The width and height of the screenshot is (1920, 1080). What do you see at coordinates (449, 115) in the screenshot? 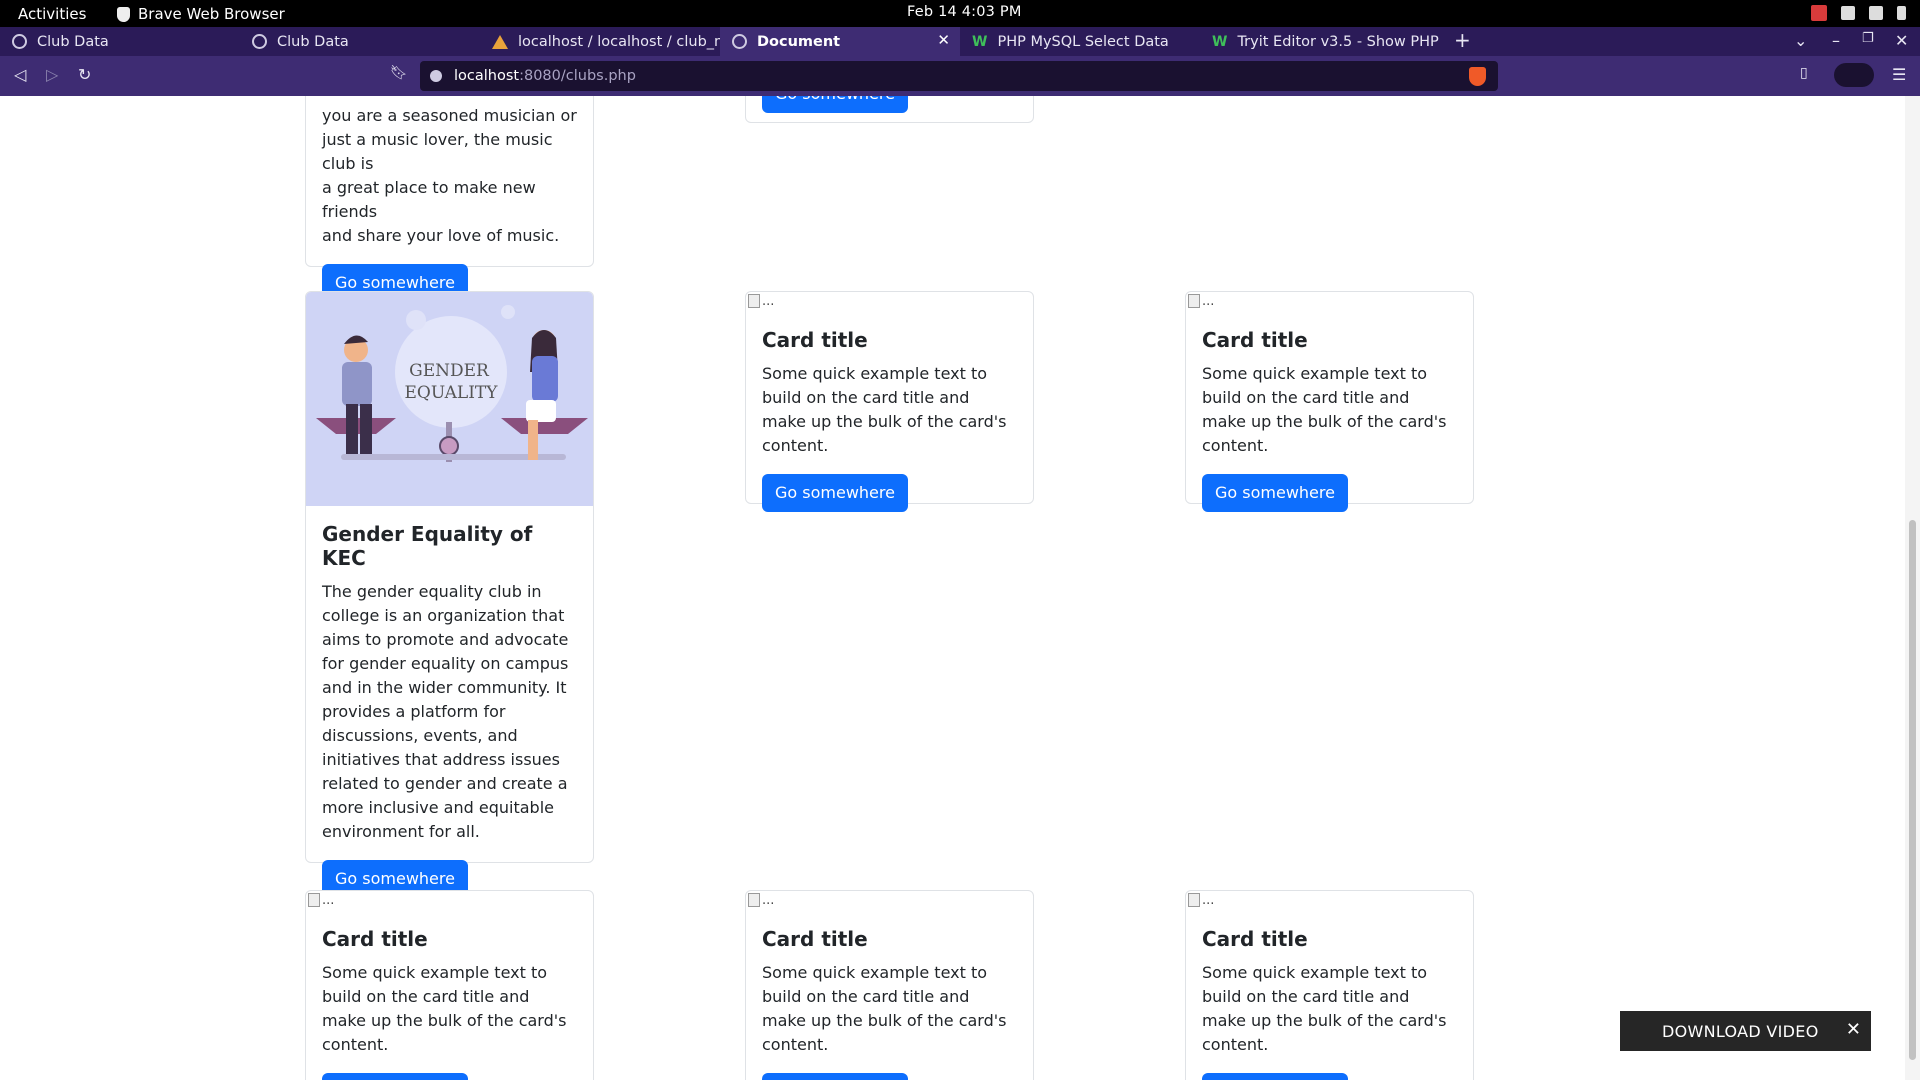
I see `card-text-line: you are a seasoned musician or` at bounding box center [449, 115].